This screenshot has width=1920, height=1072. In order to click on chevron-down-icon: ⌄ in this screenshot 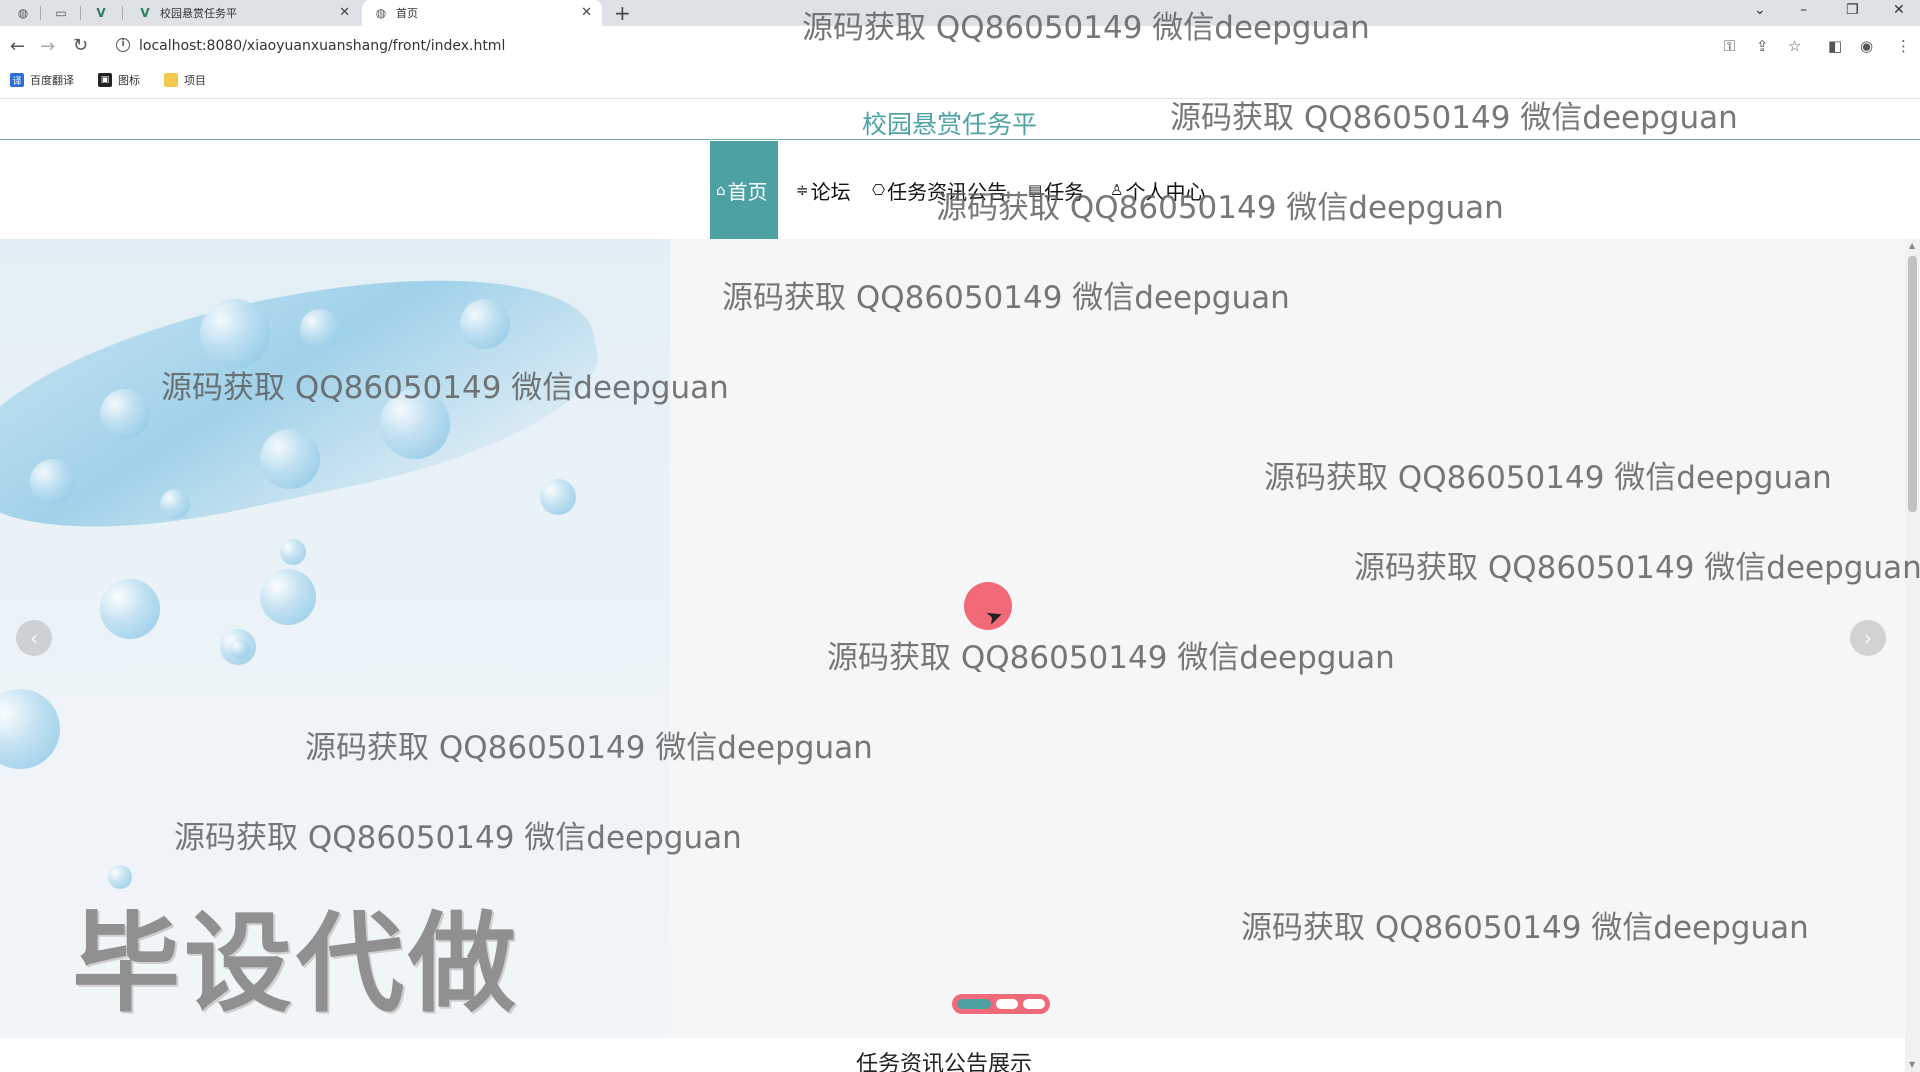, I will do `click(1760, 10)`.